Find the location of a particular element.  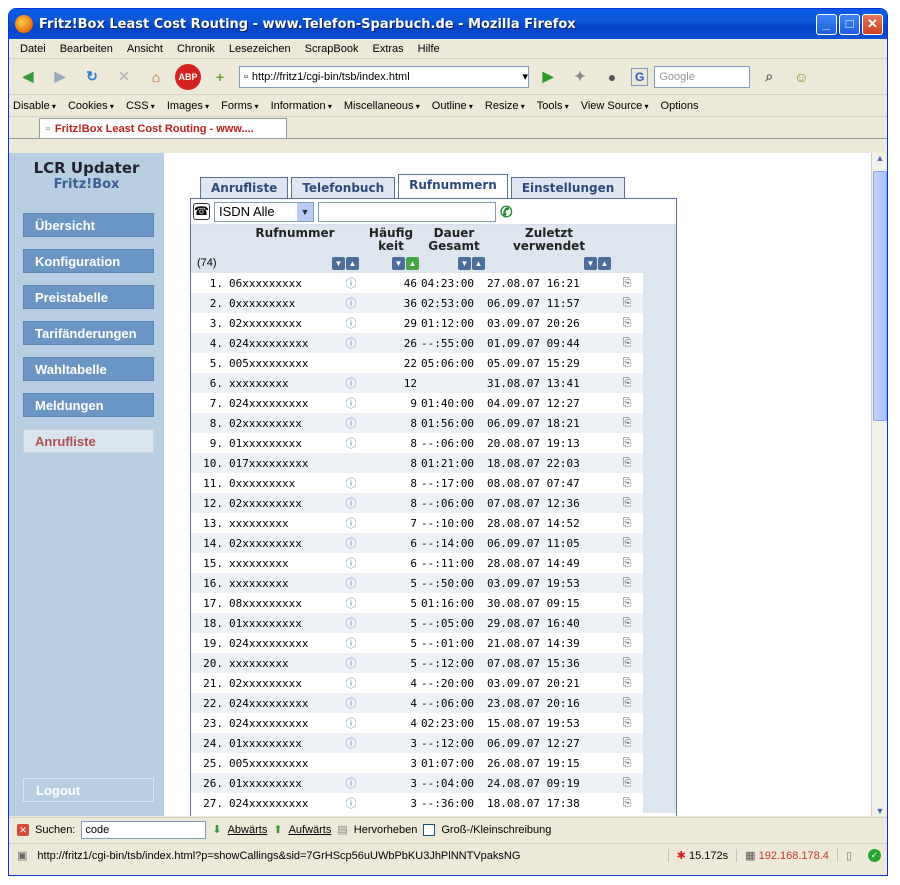

scroll-up-icon: ▲ is located at coordinates (879, 158).